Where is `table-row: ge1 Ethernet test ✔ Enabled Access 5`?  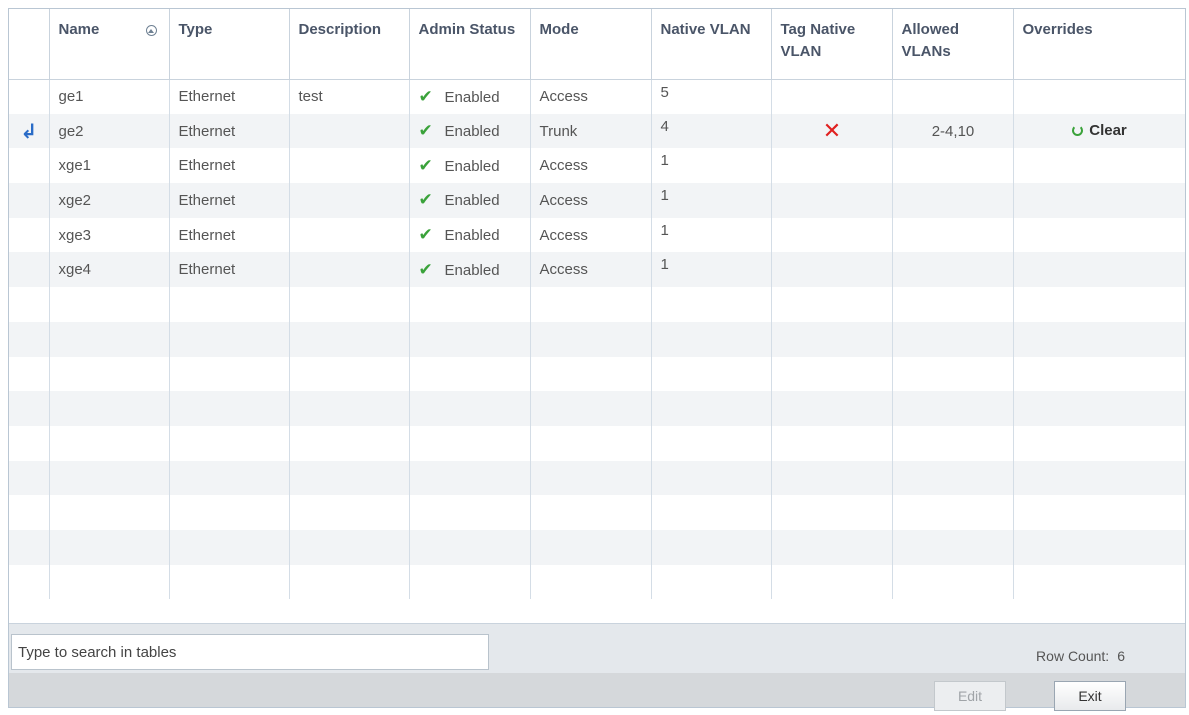 table-row: ge1 Ethernet test ✔ Enabled Access 5 is located at coordinates (597, 96).